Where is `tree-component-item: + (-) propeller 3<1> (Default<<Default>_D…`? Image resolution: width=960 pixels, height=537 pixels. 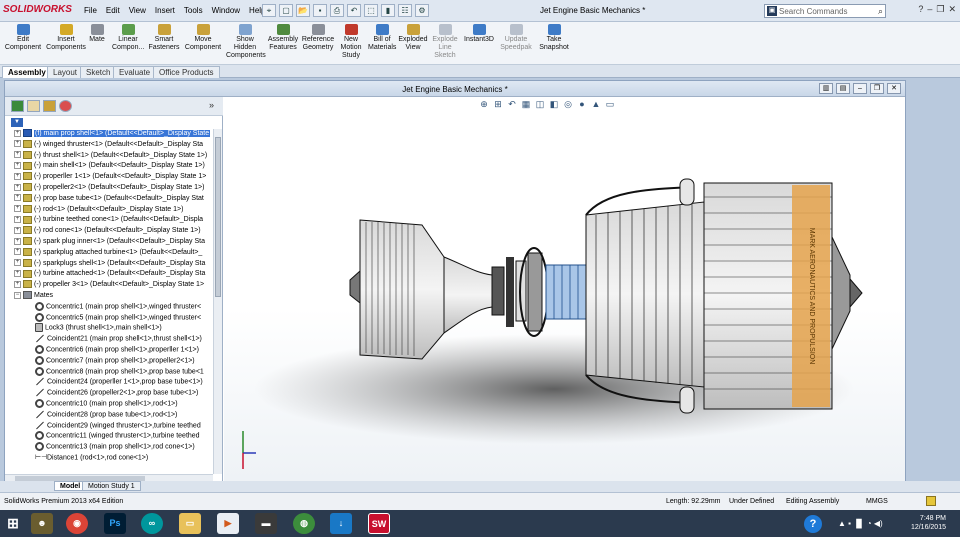 tree-component-item: + (-) propeller 3<1> (Default<<Default>_D… is located at coordinates (109, 285).